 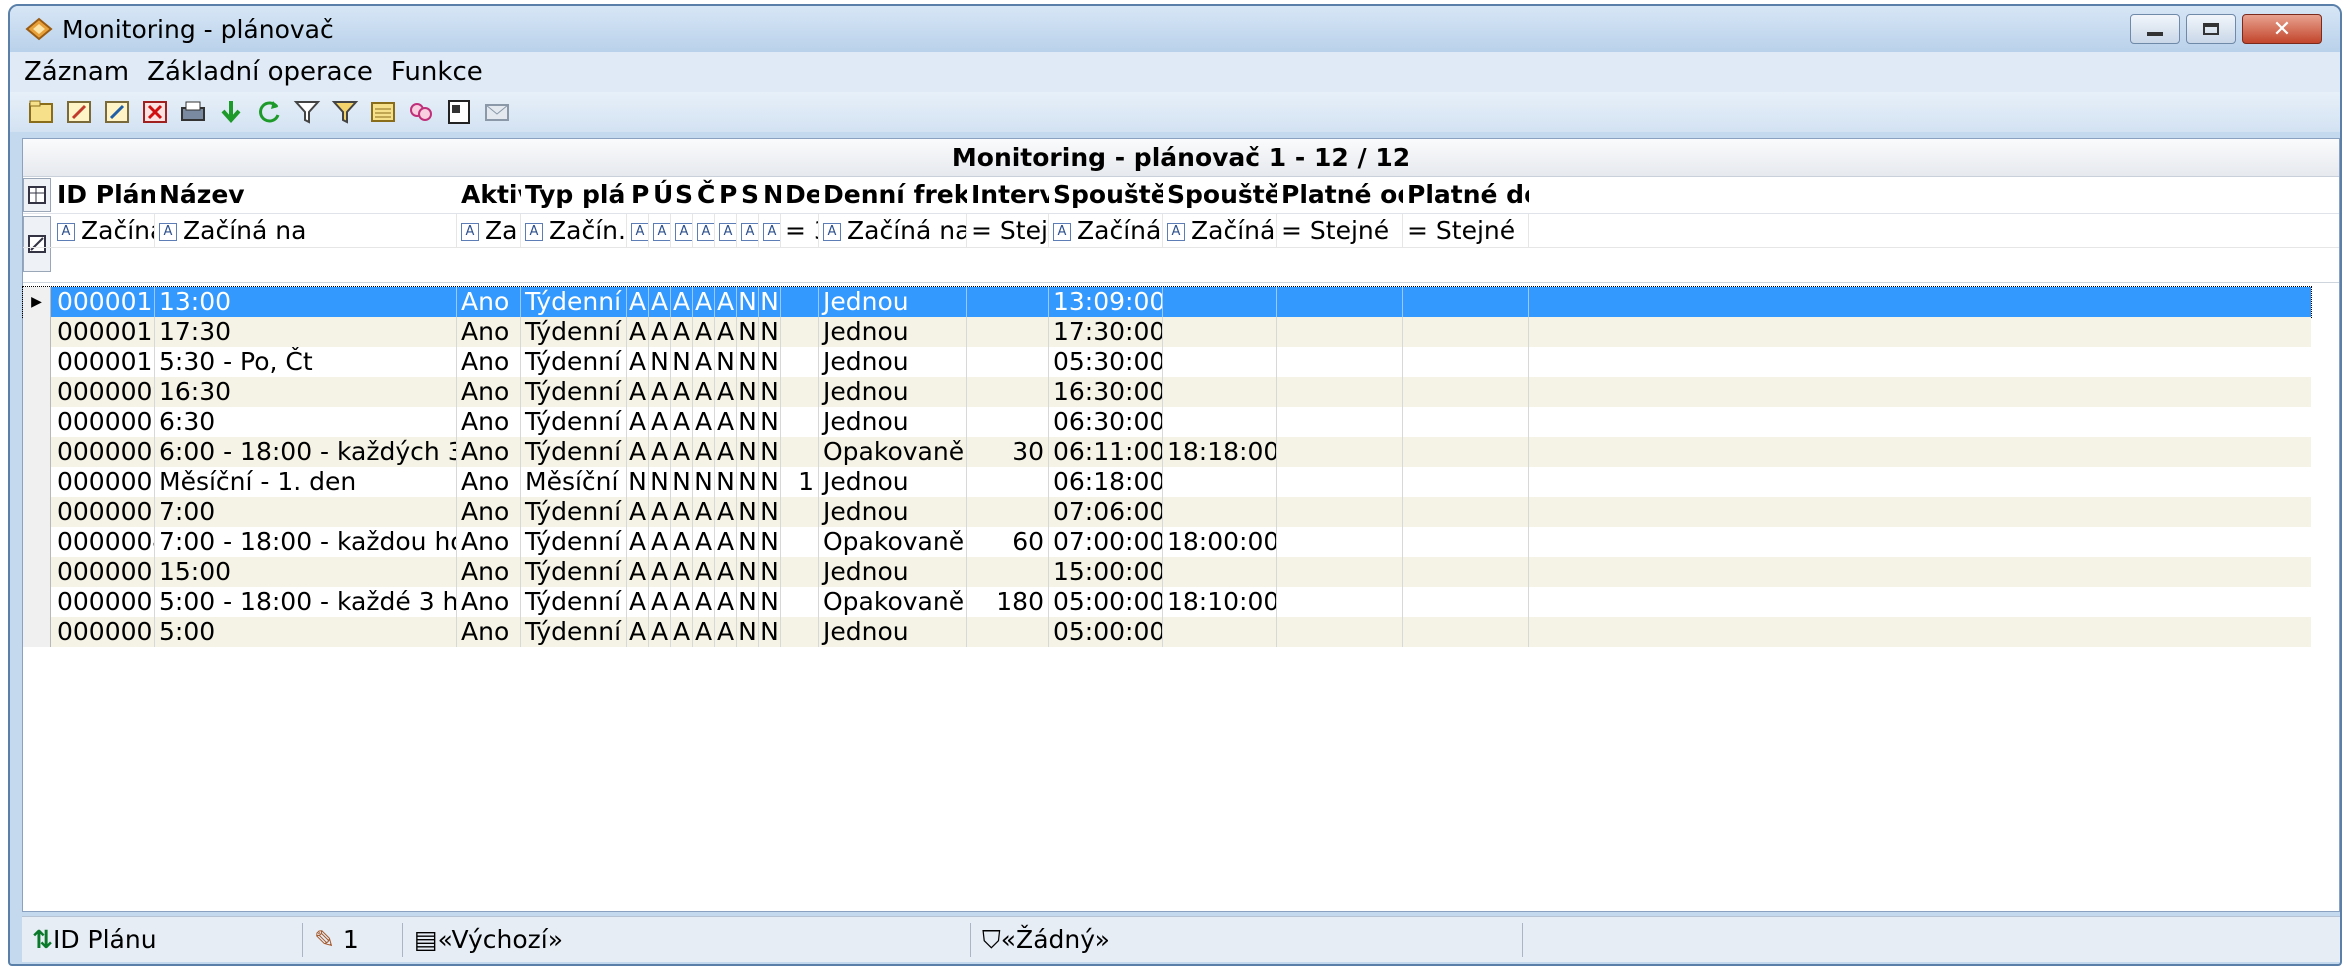 I want to click on cell-id: 0000004, so click(x=104, y=542).